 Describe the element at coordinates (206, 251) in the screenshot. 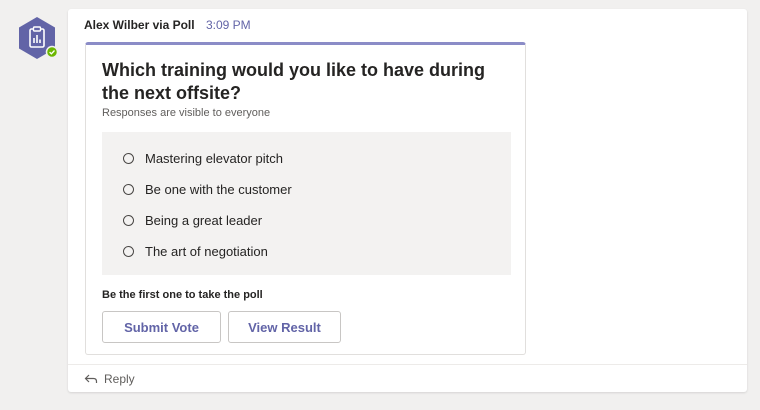

I see `poll-option-label: The art of negotiation` at that location.